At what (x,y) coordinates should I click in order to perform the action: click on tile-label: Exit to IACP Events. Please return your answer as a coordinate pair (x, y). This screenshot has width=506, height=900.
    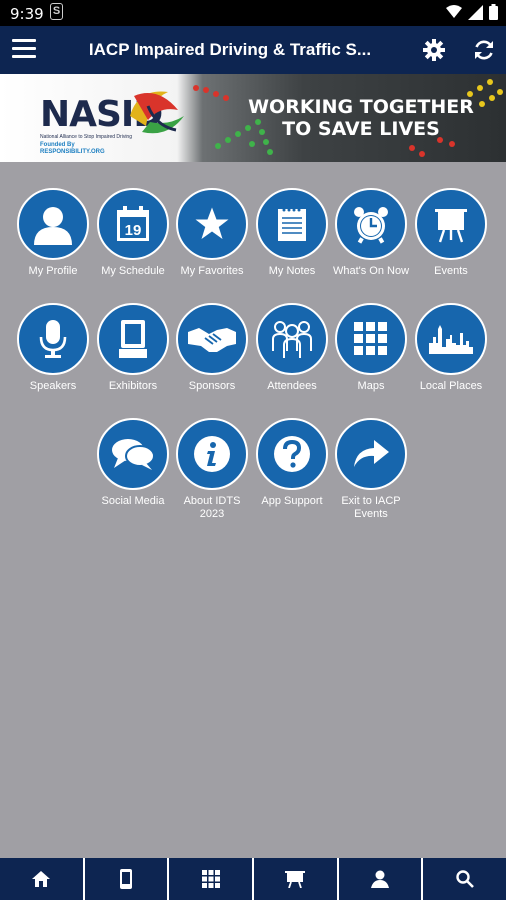
    Looking at the image, I should click on (371, 507).